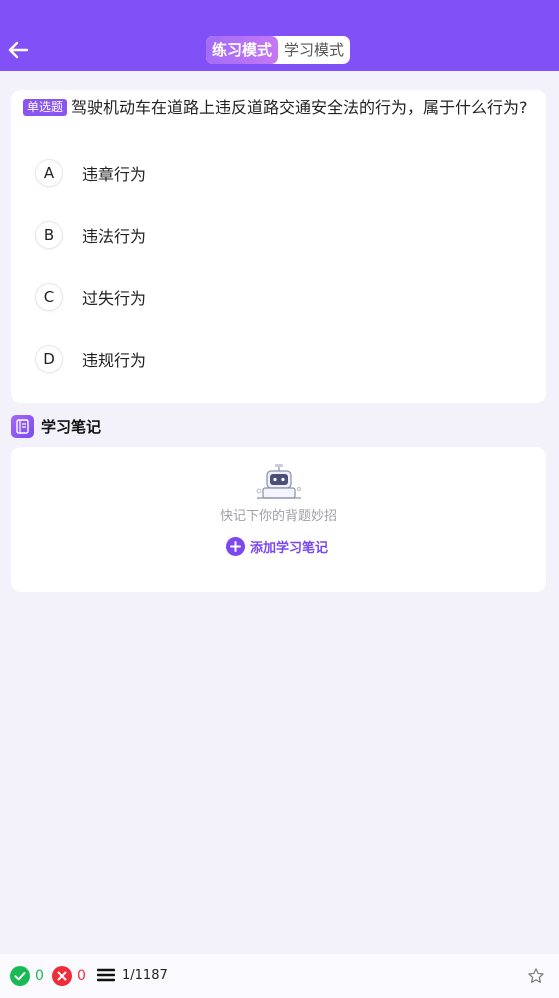 This screenshot has width=559, height=998. What do you see at coordinates (279, 976) in the screenshot?
I see `bottom-bar: 0 0 1/1187` at bounding box center [279, 976].